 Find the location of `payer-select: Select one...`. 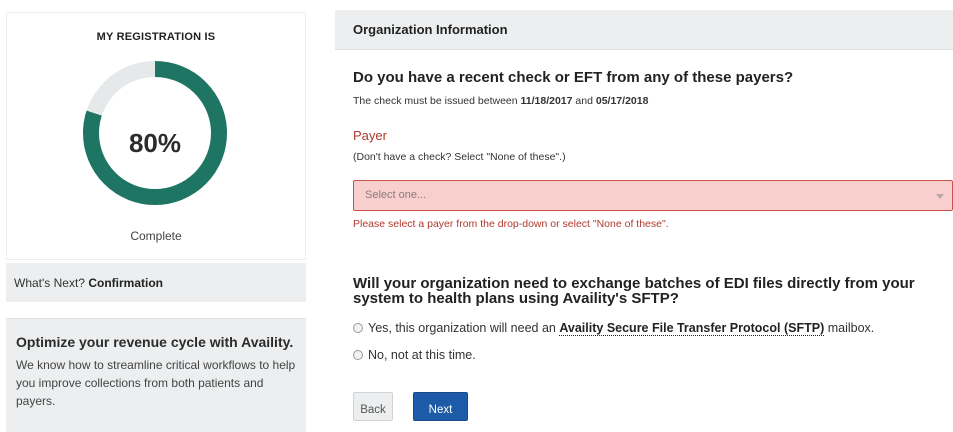

payer-select: Select one... is located at coordinates (653, 195).